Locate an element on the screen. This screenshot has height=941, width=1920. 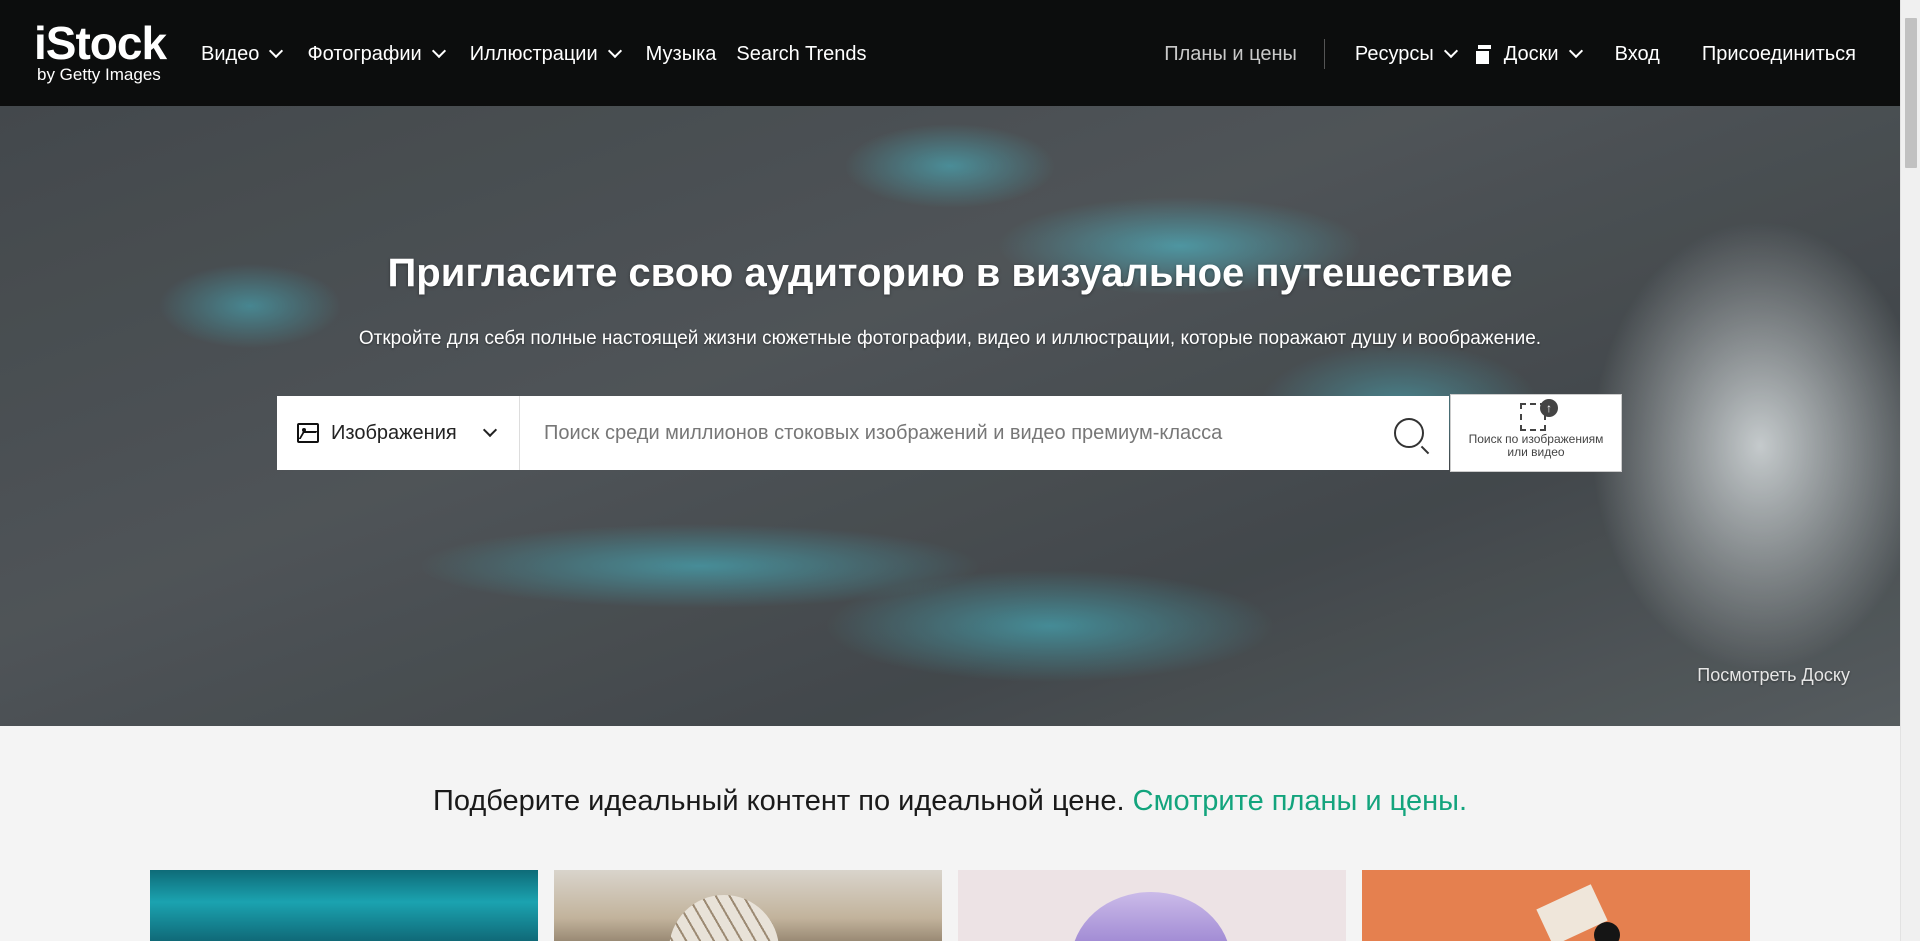
search-box: Изображения is located at coordinates (863, 433).